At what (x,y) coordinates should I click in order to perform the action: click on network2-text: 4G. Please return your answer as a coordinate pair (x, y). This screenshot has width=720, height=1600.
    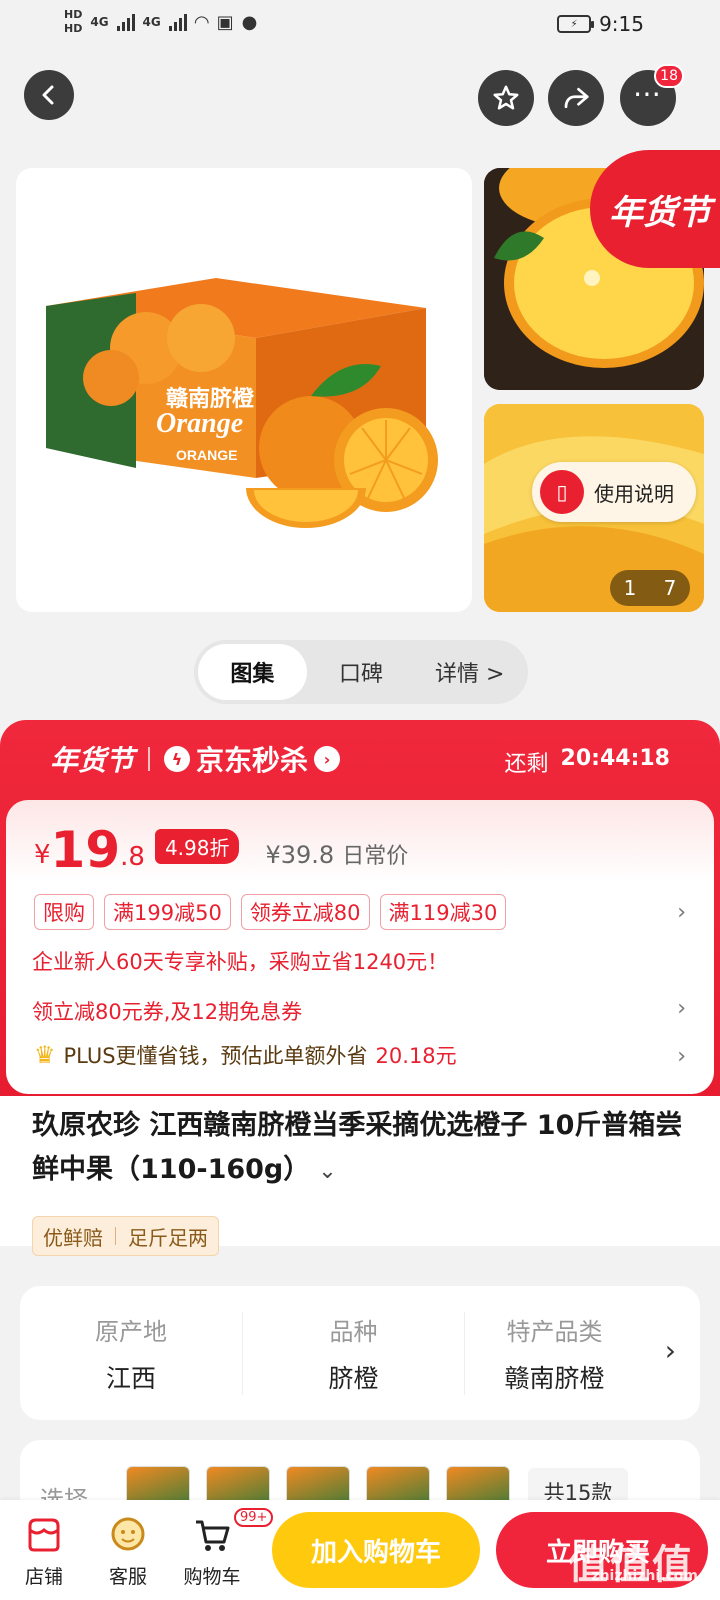
    Looking at the image, I should click on (151, 22).